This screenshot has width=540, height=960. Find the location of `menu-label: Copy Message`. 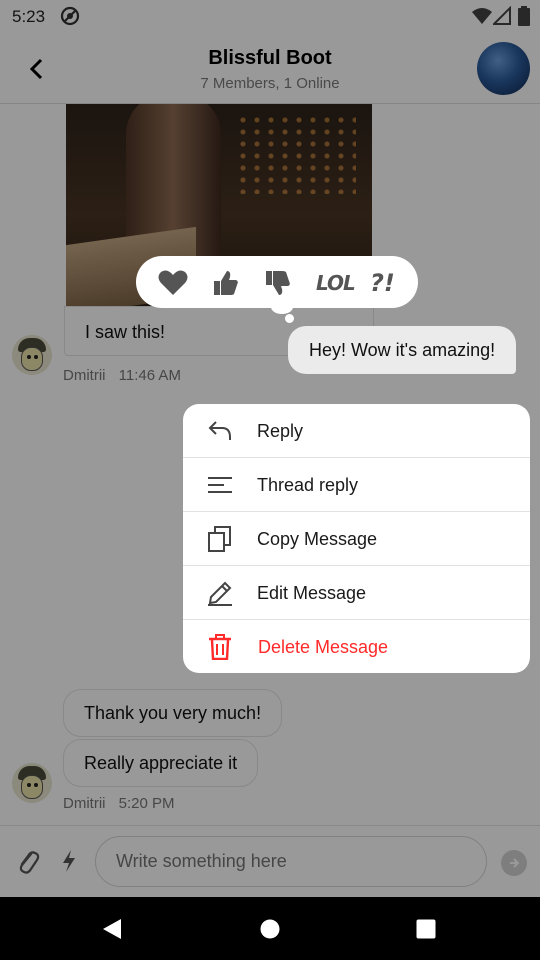

menu-label: Copy Message is located at coordinates (317, 539).